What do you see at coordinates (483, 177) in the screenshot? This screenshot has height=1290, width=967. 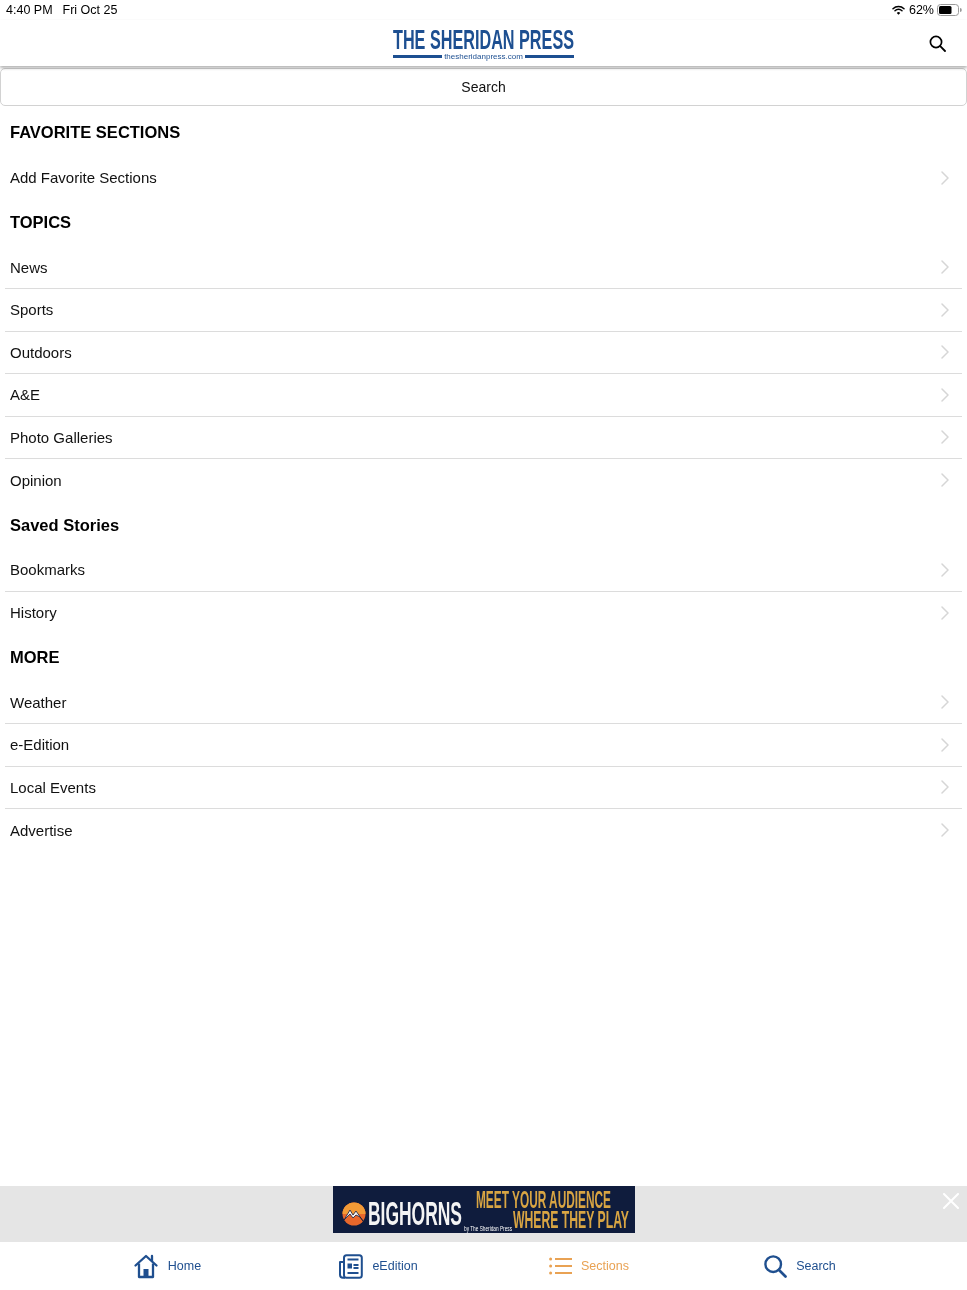 I see `menu-item: Add Favorite Sections` at bounding box center [483, 177].